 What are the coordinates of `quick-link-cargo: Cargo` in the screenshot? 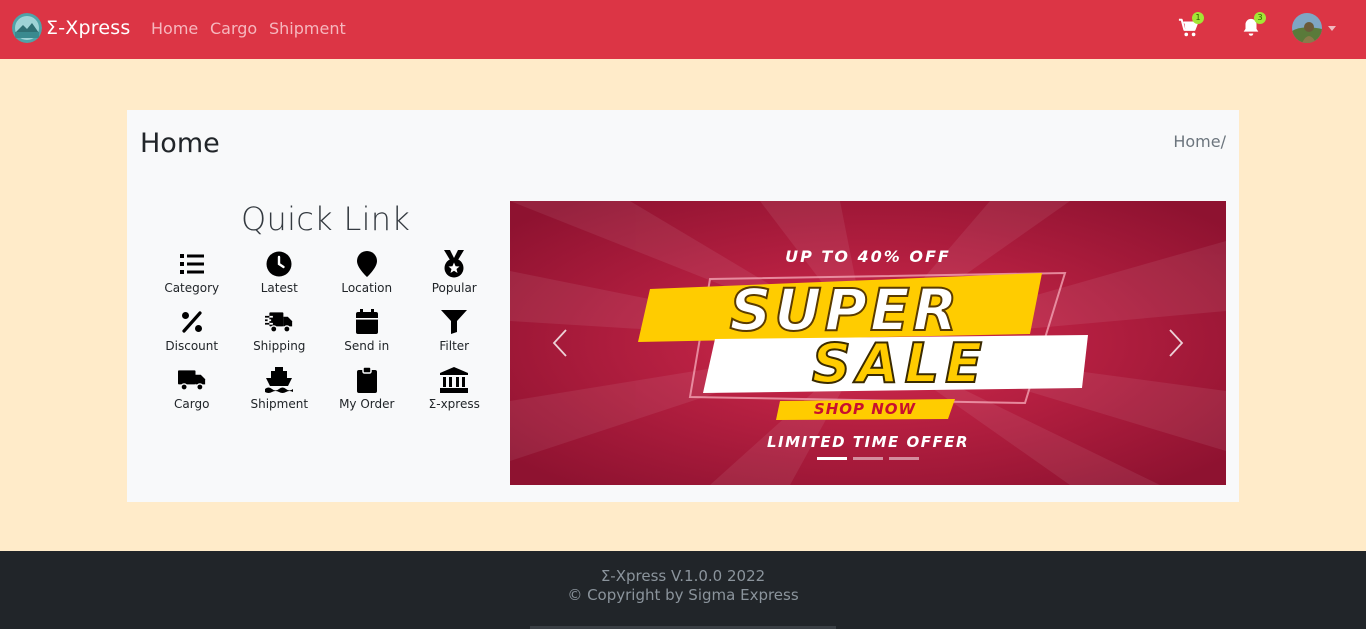 It's located at (192, 395).